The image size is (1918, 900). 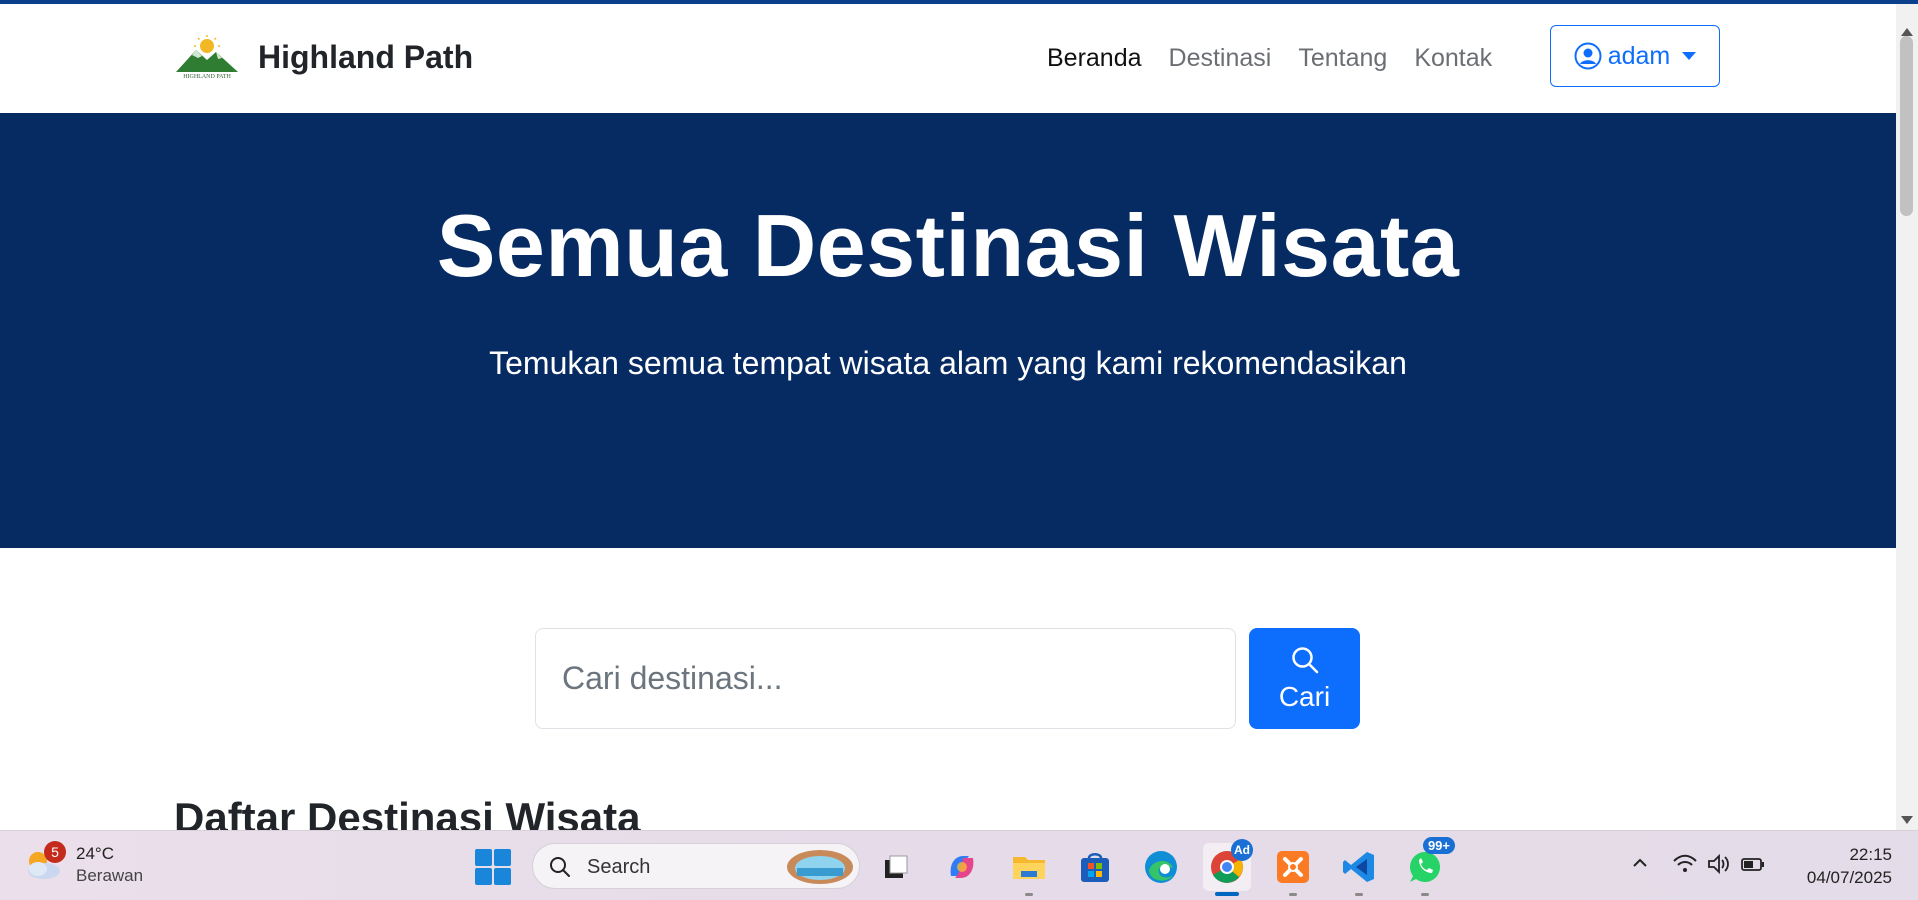 What do you see at coordinates (1242, 850) in the screenshot?
I see `chrome-profile-badge: Ad` at bounding box center [1242, 850].